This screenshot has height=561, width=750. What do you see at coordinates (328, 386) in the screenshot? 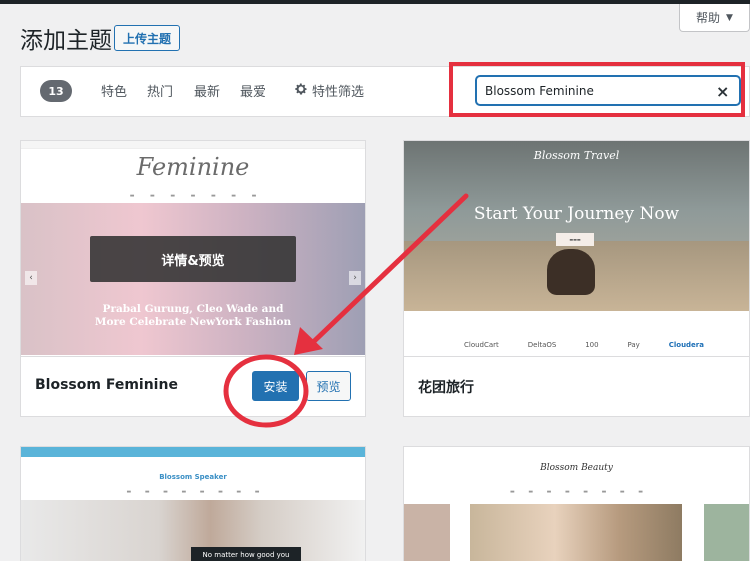
I see `preview-button: 预览` at bounding box center [328, 386].